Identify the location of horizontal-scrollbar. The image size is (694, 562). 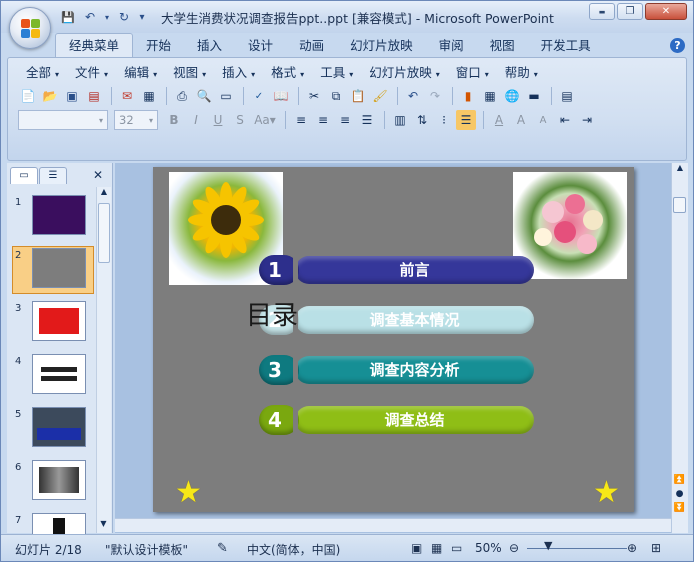
(393, 525).